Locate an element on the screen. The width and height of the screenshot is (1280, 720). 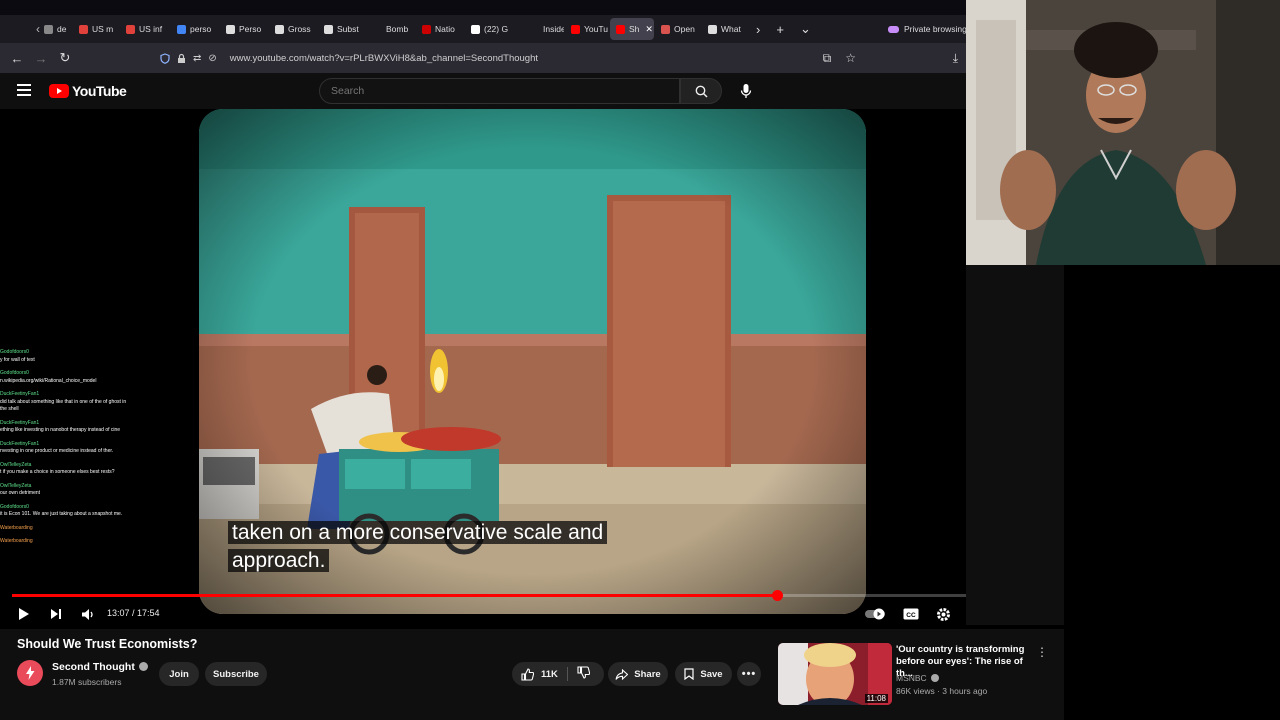
shield-icon is located at coordinates (165, 58).